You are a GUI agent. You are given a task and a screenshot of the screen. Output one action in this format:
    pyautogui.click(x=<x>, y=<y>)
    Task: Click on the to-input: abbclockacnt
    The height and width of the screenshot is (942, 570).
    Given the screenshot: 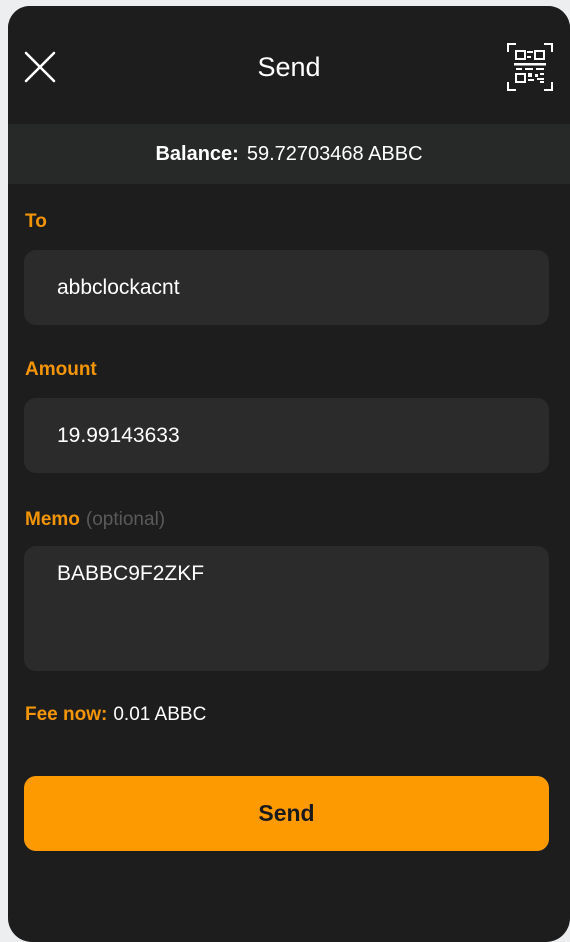 What is the action you would take?
    pyautogui.click(x=286, y=287)
    